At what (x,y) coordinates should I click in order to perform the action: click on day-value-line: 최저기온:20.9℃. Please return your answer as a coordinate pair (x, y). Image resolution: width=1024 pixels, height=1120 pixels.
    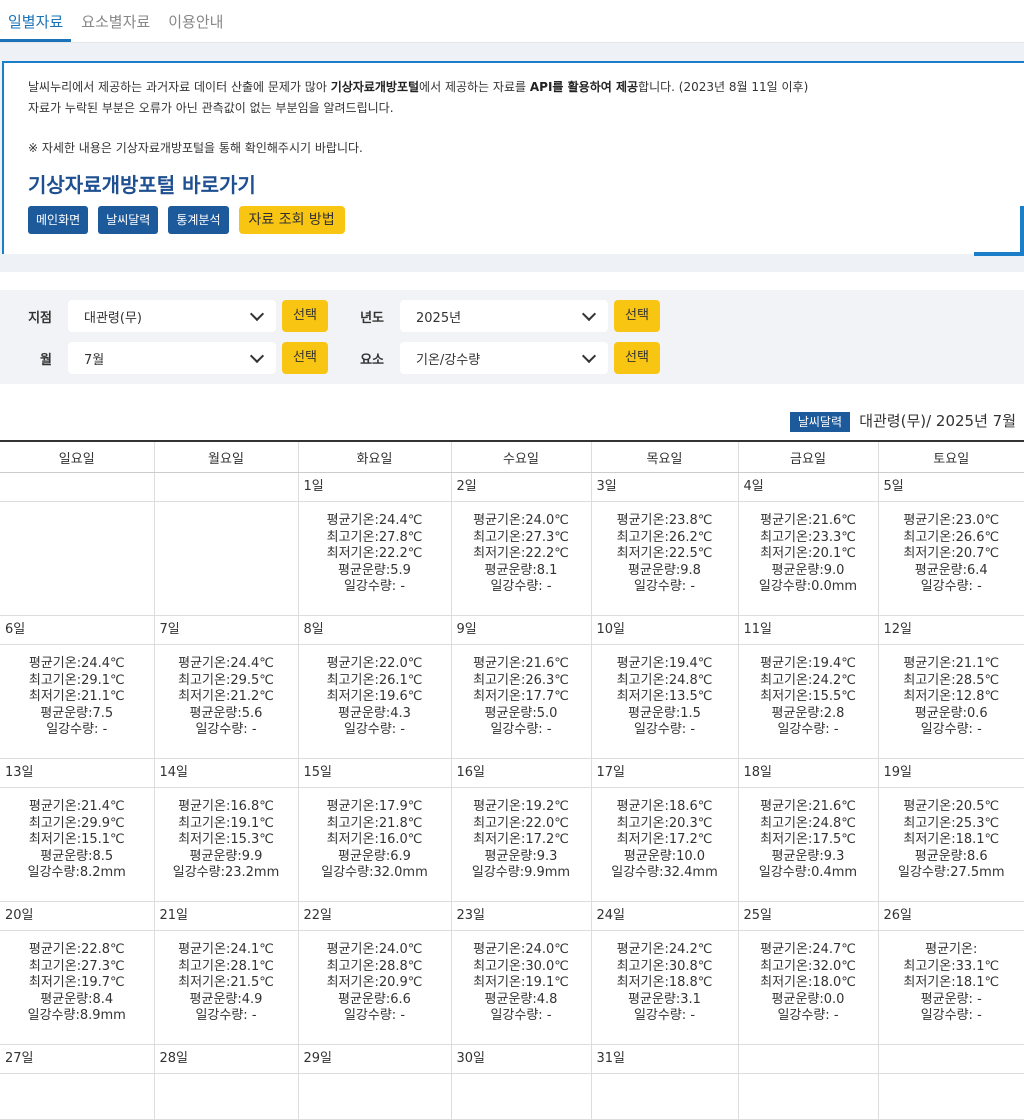
    Looking at the image, I should click on (375, 983).